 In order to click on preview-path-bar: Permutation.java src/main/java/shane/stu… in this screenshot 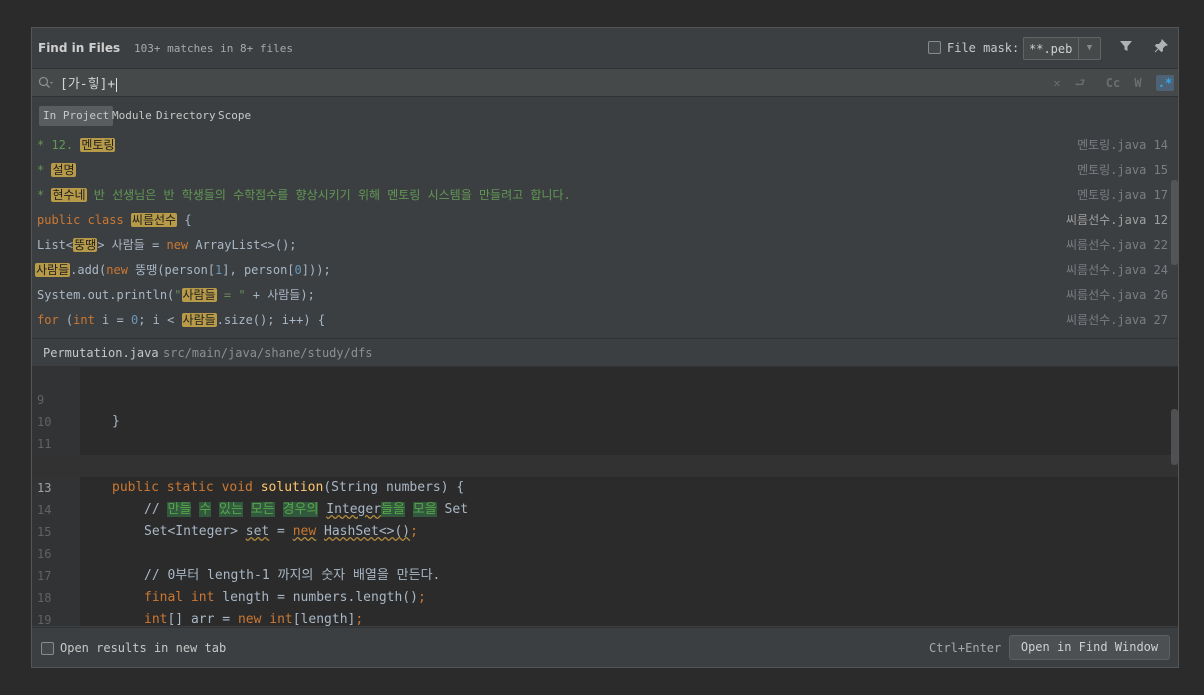, I will do `click(605, 352)`.